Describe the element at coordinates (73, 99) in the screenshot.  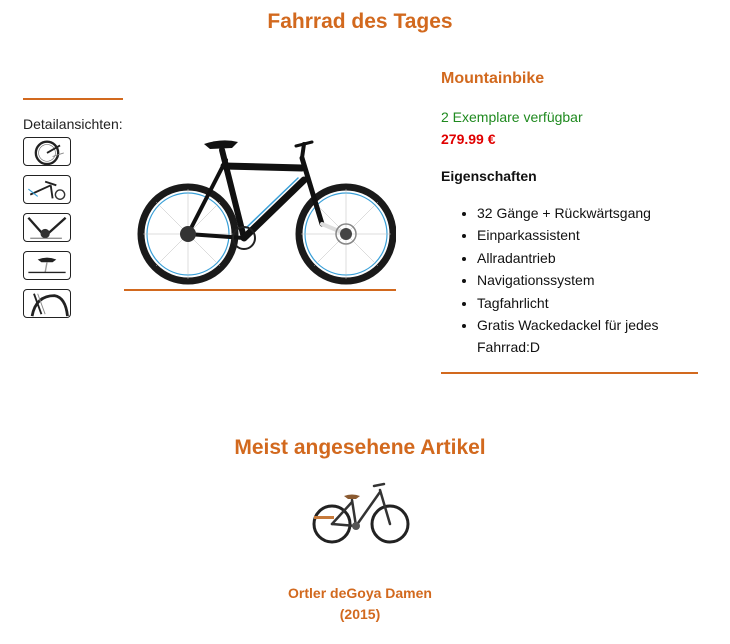
I see `gallery-divider` at that location.